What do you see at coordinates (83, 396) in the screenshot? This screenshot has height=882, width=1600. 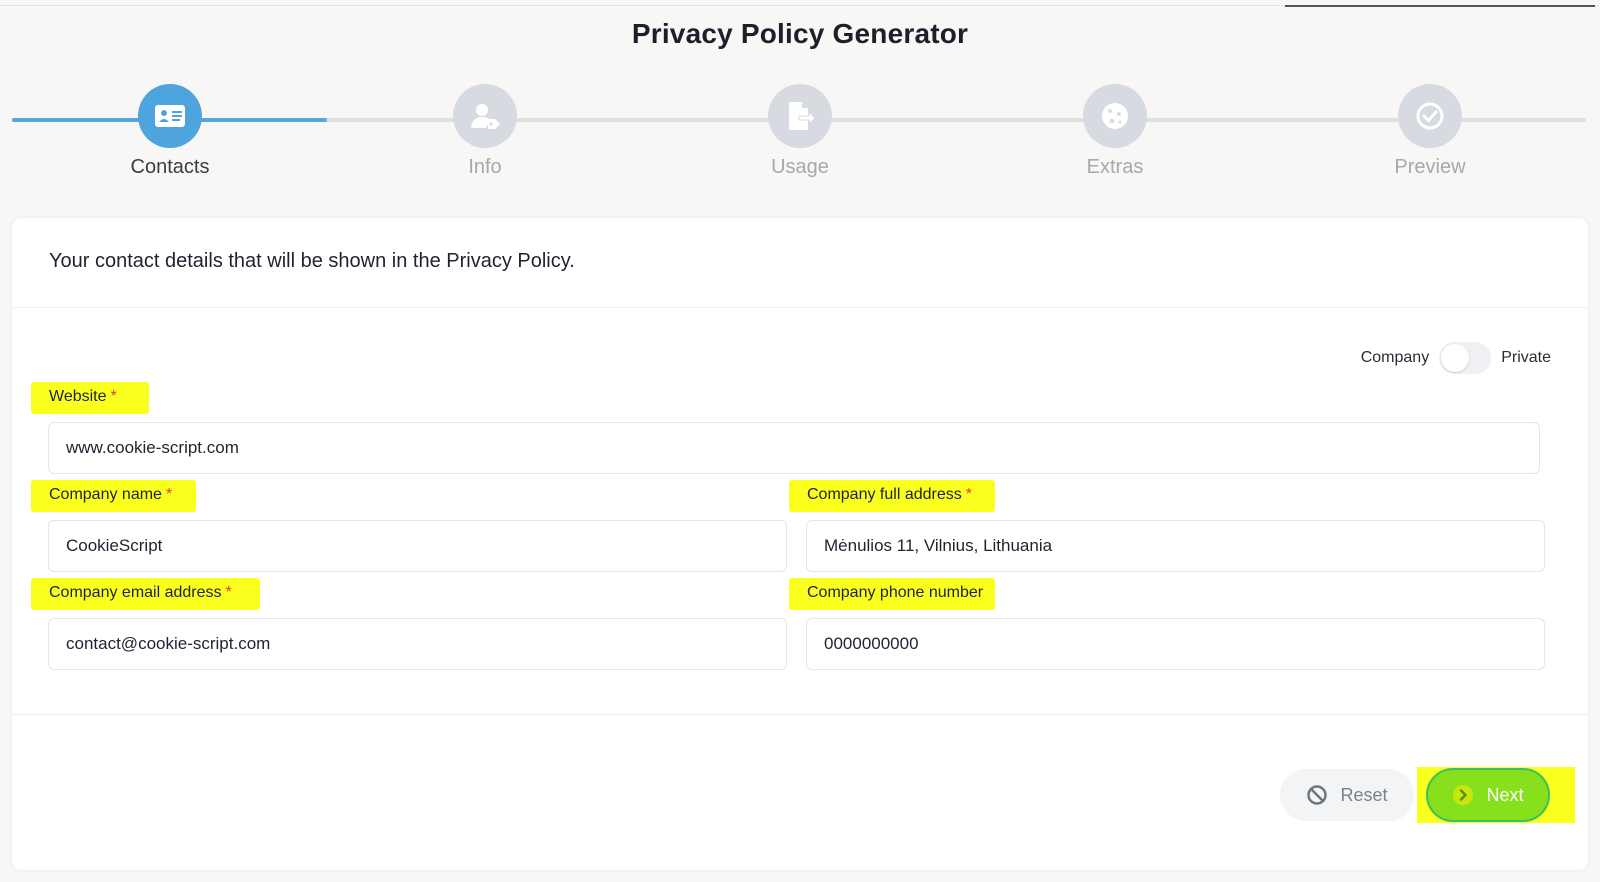 I see `website-label: Website *` at bounding box center [83, 396].